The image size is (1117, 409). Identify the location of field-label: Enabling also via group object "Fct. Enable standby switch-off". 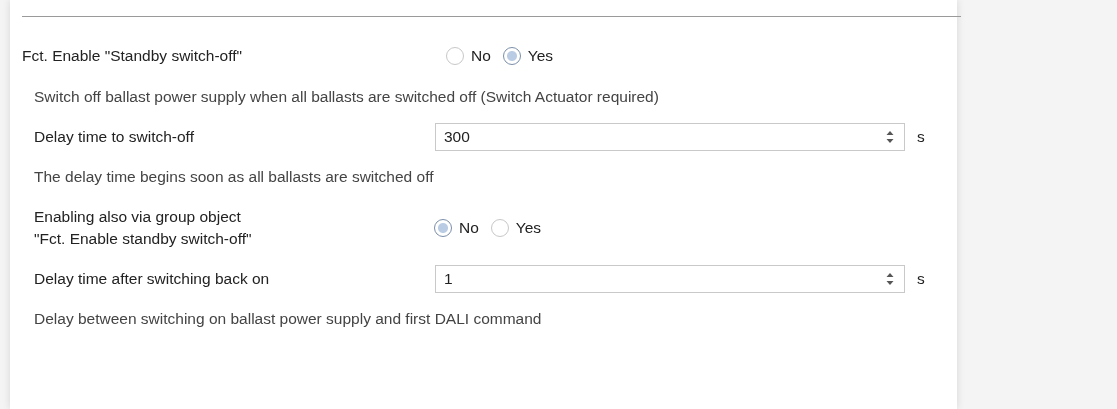
(143, 228).